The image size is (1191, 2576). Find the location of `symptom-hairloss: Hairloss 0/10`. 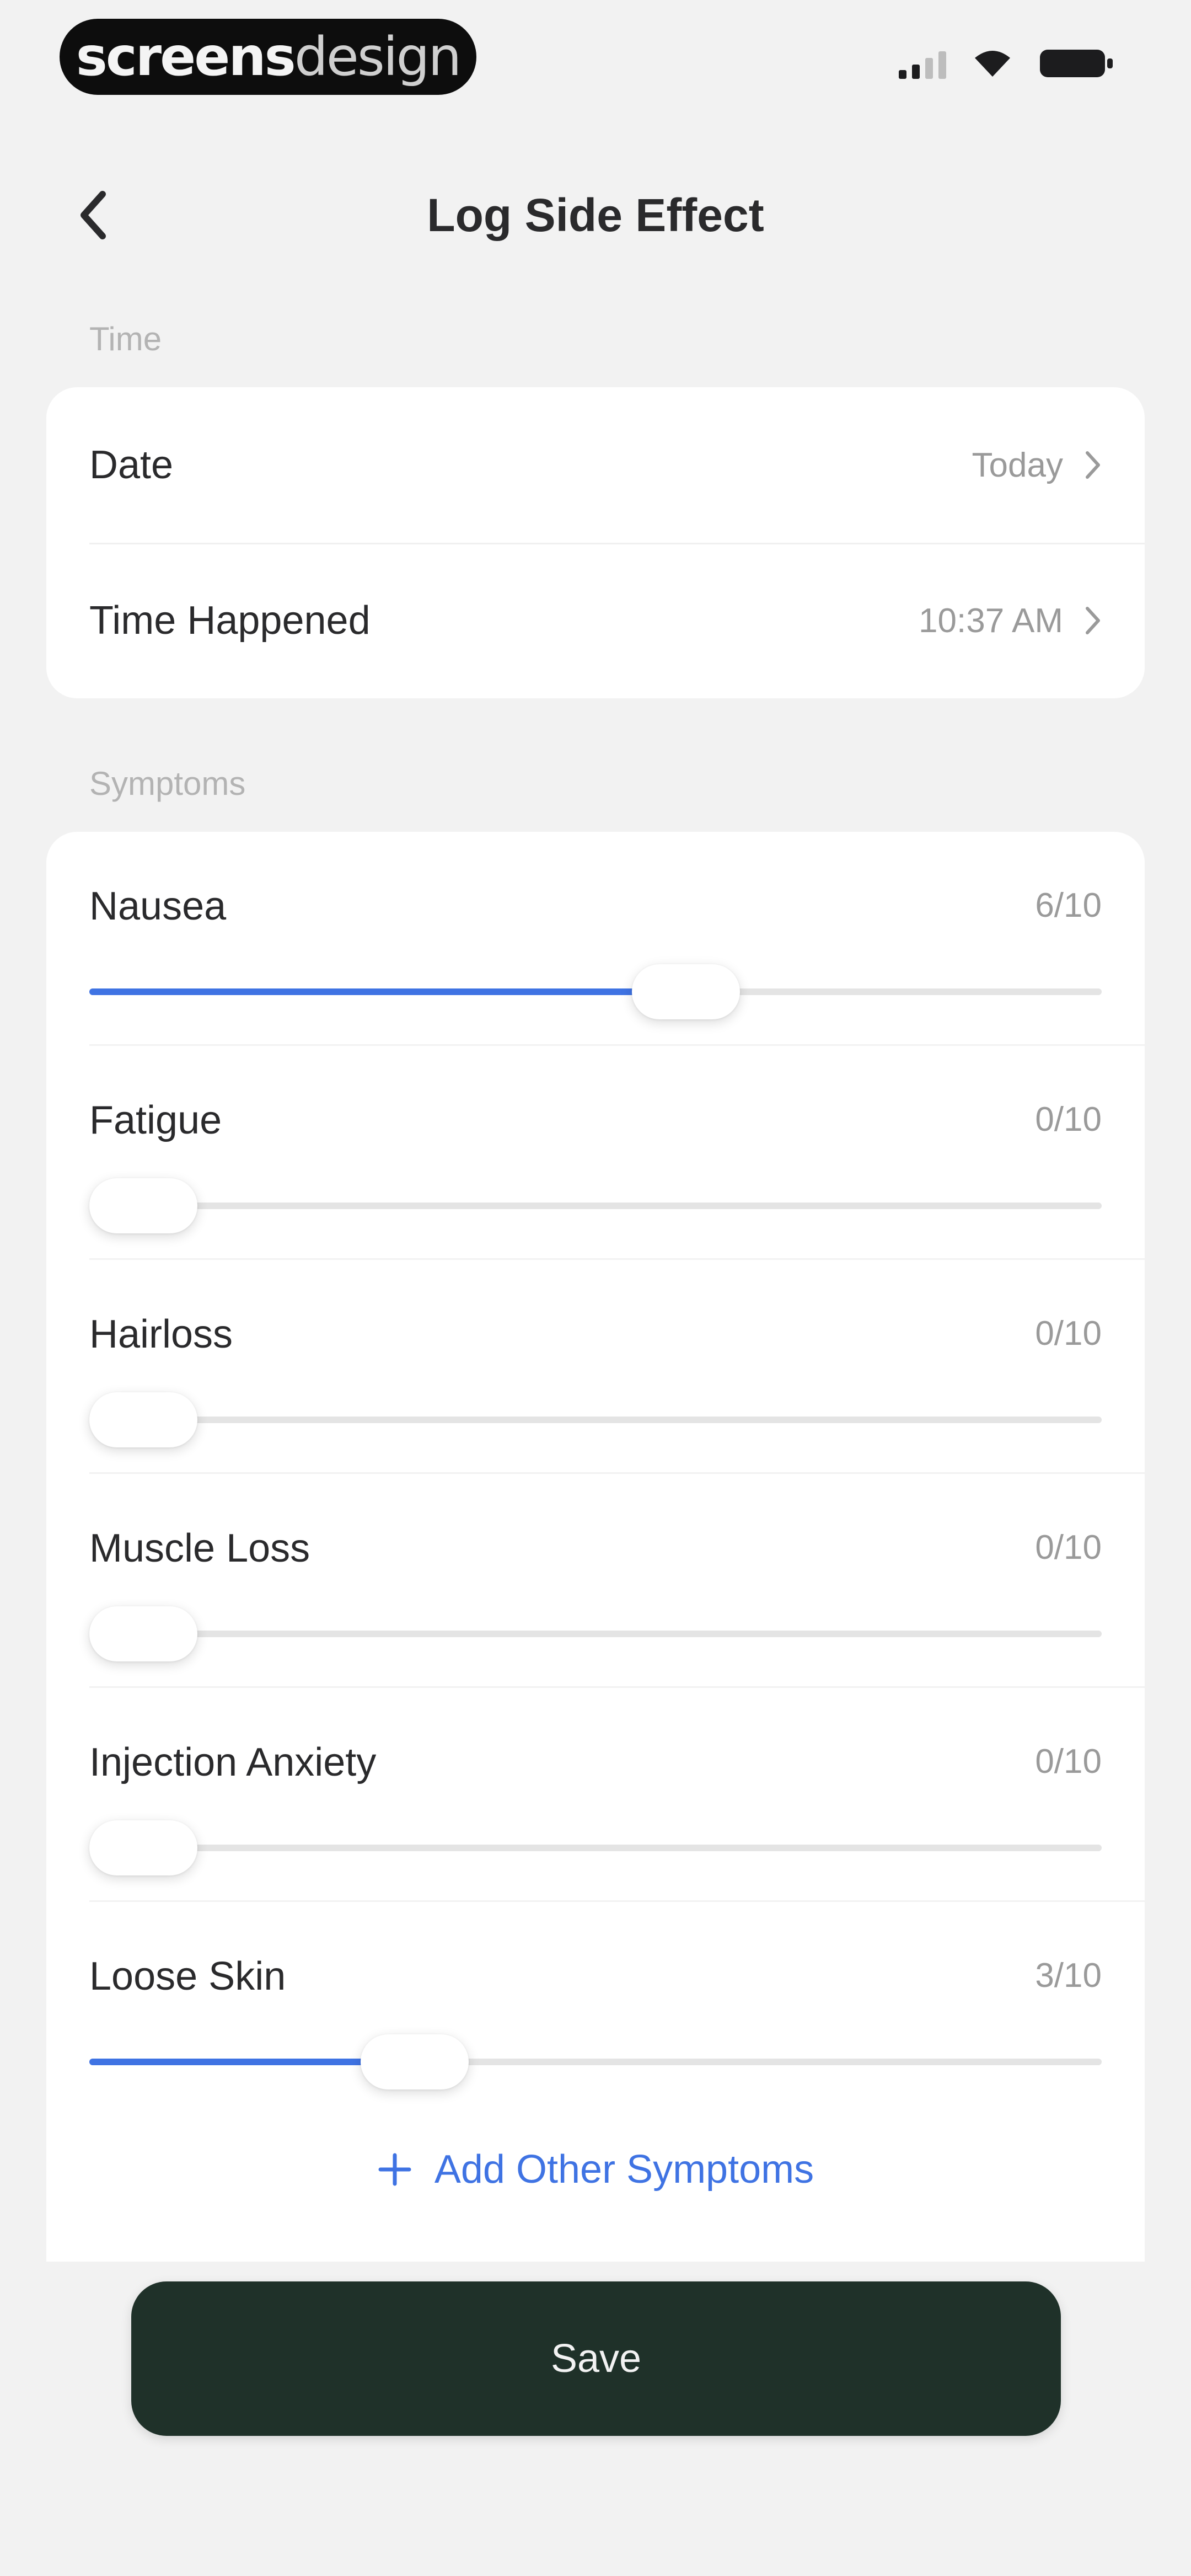

symptom-hairloss: Hairloss 0/10 is located at coordinates (617, 1367).